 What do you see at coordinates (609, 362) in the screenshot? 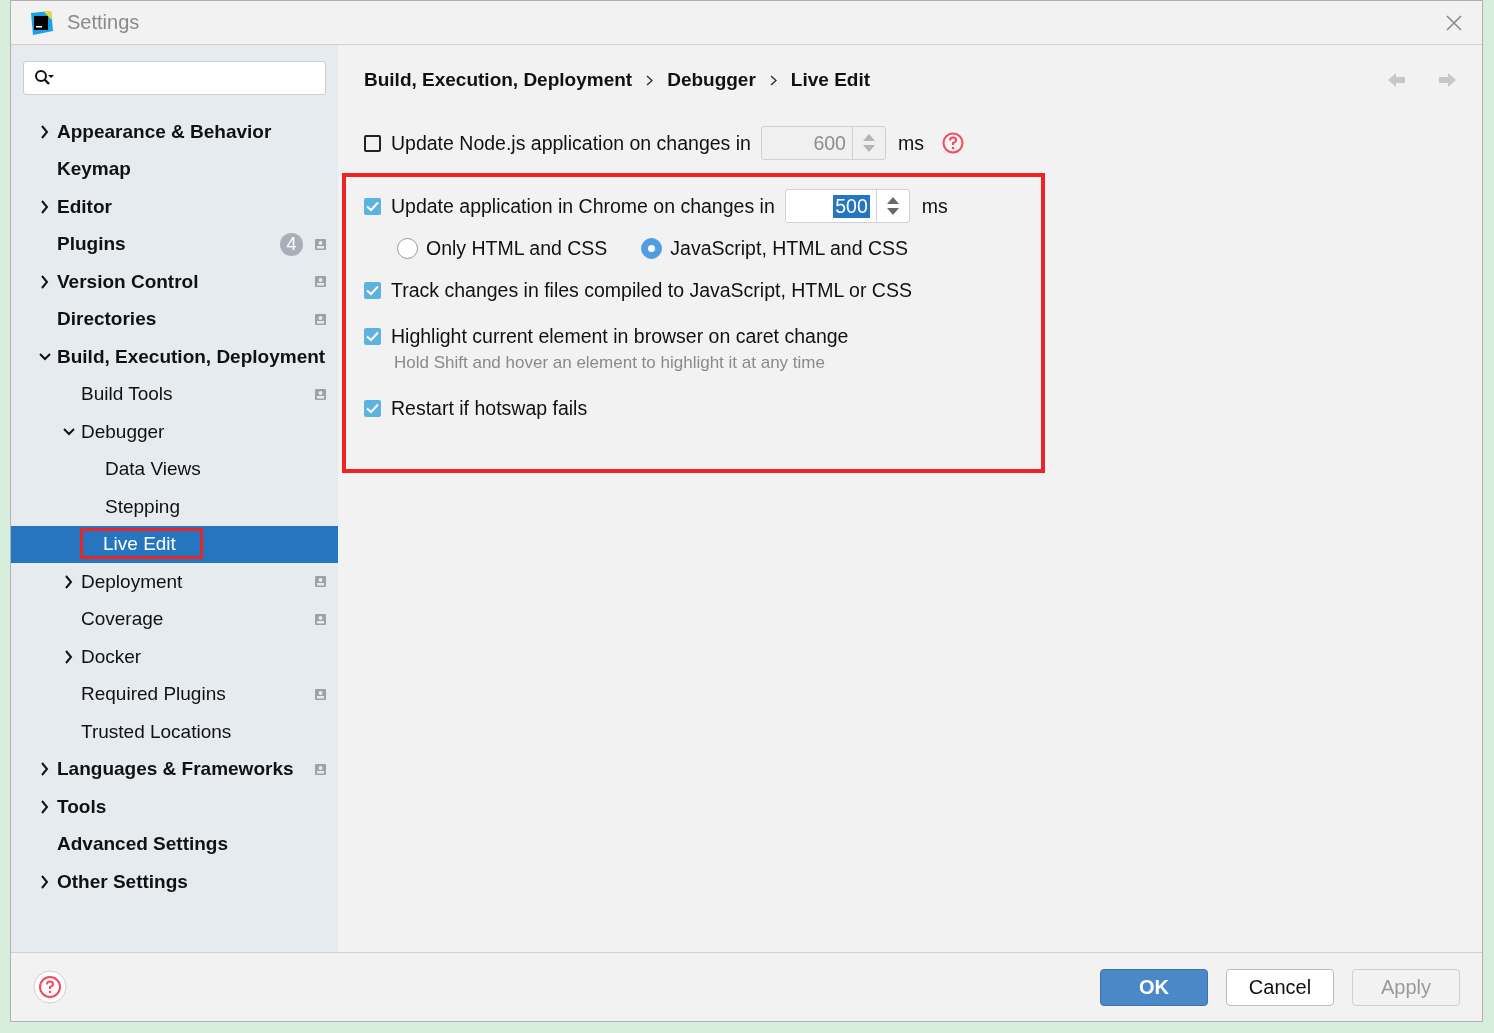
I see `hint-text: Hold Shift and hover an element to highlight it at any time` at bounding box center [609, 362].